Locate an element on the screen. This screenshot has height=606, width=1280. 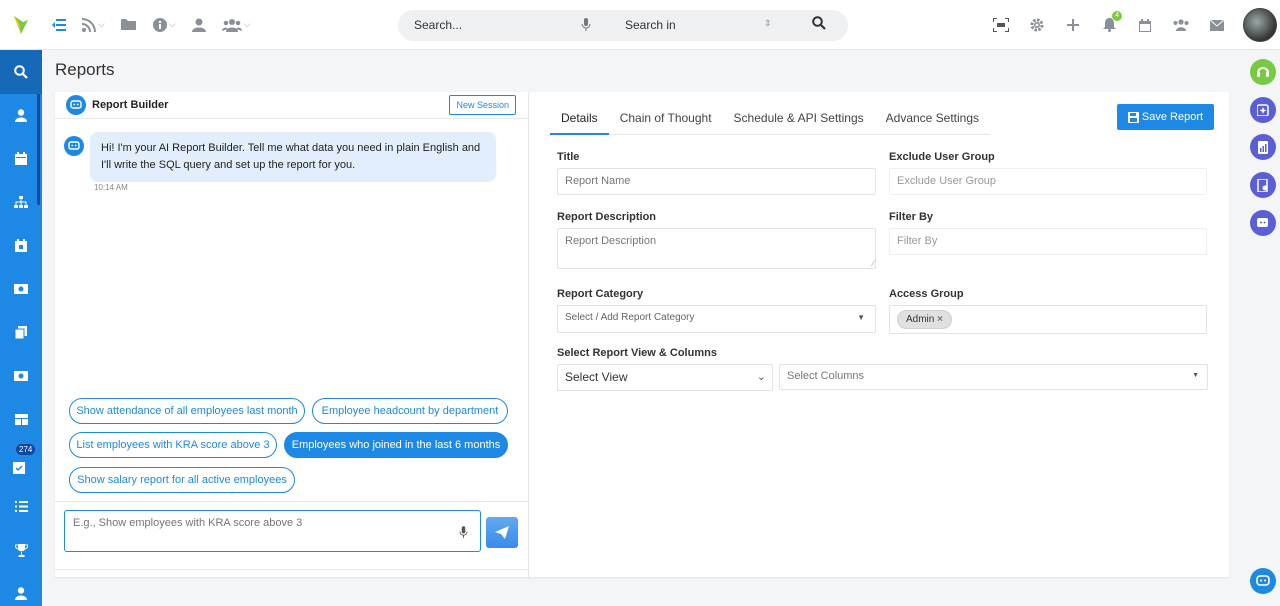
access-group-tag: Admin × is located at coordinates (924, 319).